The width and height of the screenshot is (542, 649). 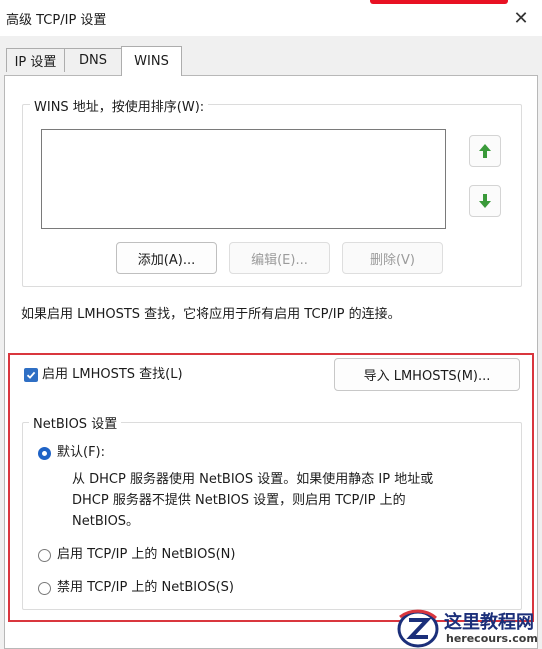 What do you see at coordinates (253, 479) in the screenshot?
I see `netbios-description-line-1: 从 DHCP 服务器使用 NetBIOS 设置。如果使用静态 IP 地址或` at bounding box center [253, 479].